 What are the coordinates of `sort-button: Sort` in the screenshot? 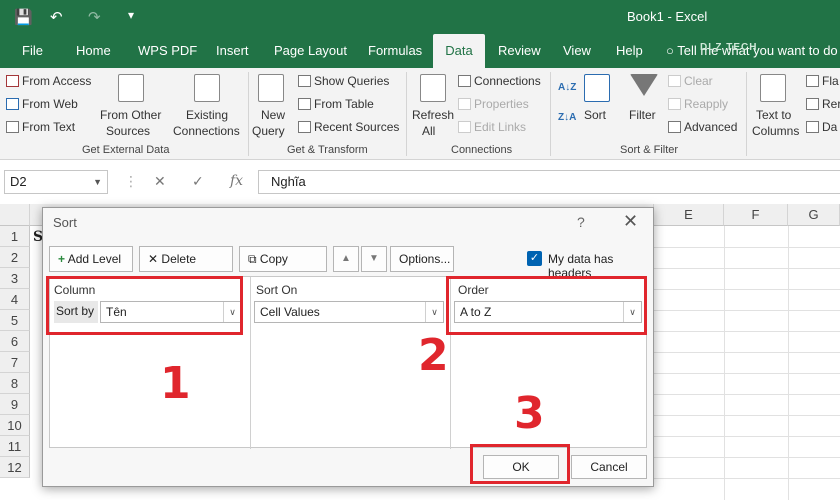 It's located at (595, 115).